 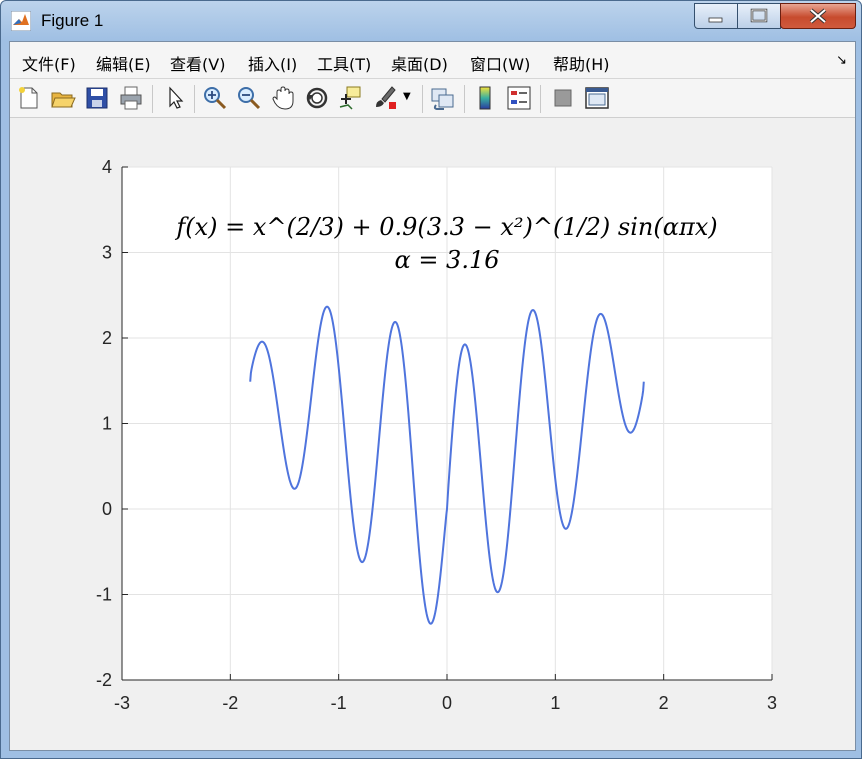 I want to click on pan-hand-icon, so click(x=283, y=98).